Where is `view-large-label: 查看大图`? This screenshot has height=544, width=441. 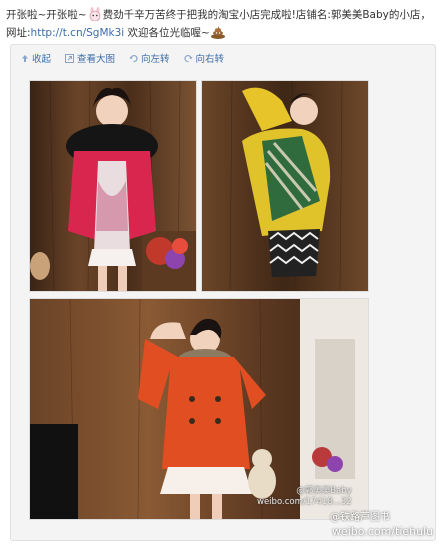
view-large-label: 查看大图 is located at coordinates (96, 59).